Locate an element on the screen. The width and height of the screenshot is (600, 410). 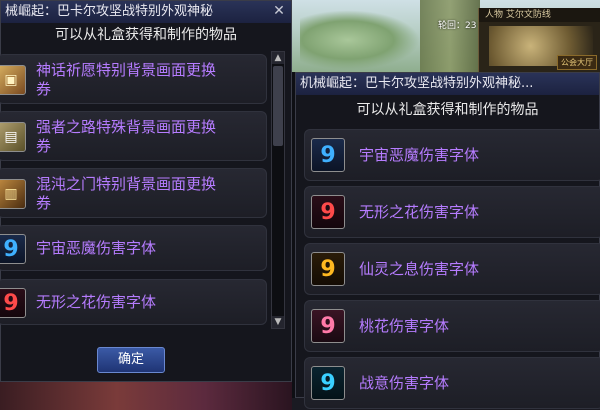
item-label: 强者之路特殊背景画面更换 券 is located at coordinates (126, 136).